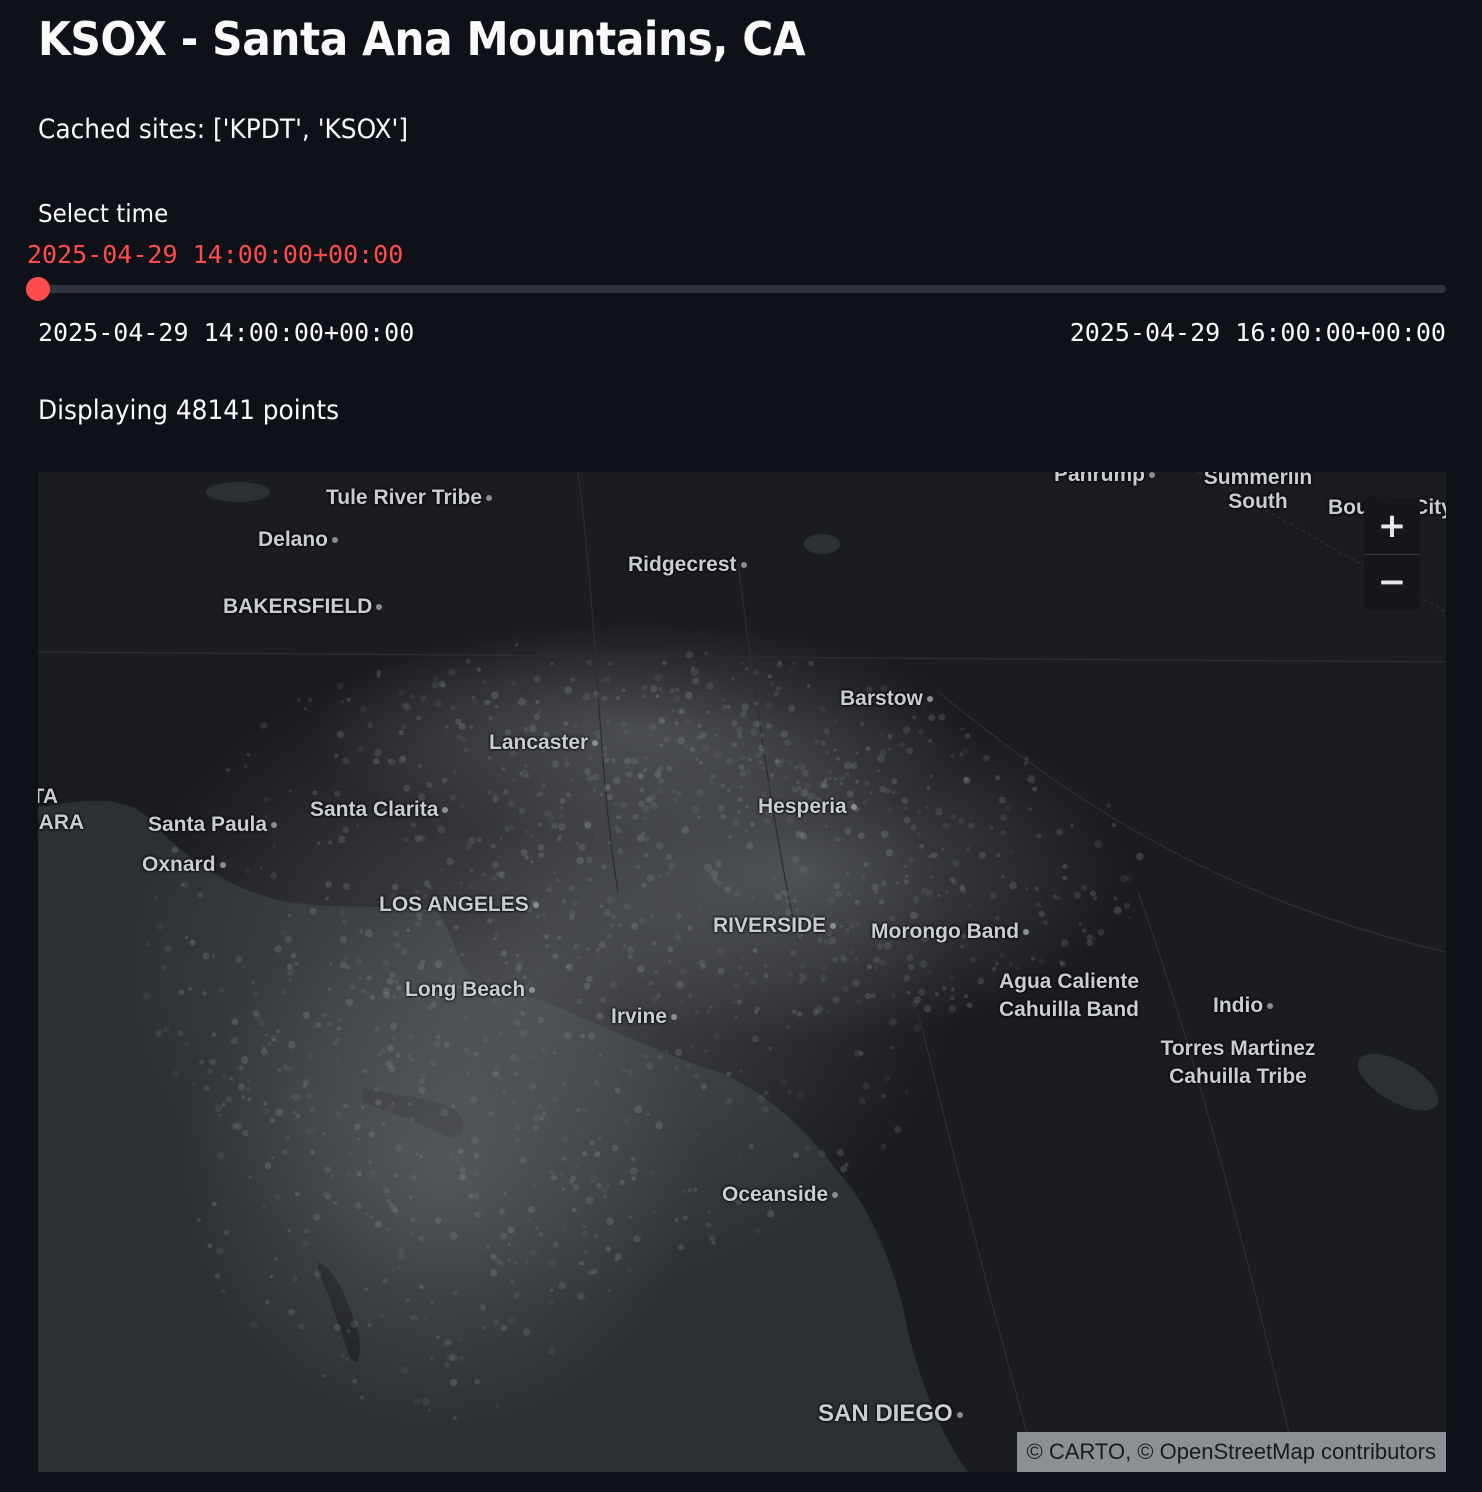  I want to click on time-slider-thumb, so click(38, 289).